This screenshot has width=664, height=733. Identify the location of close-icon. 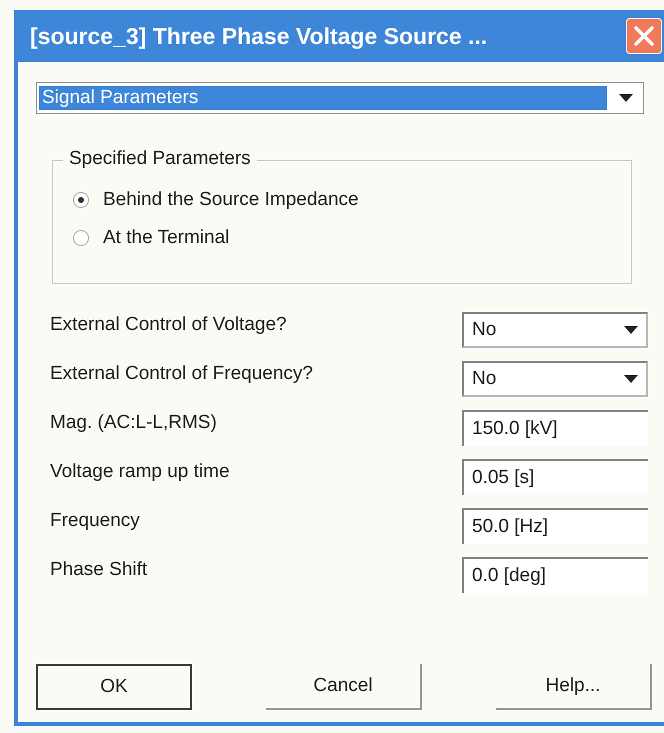
(644, 36).